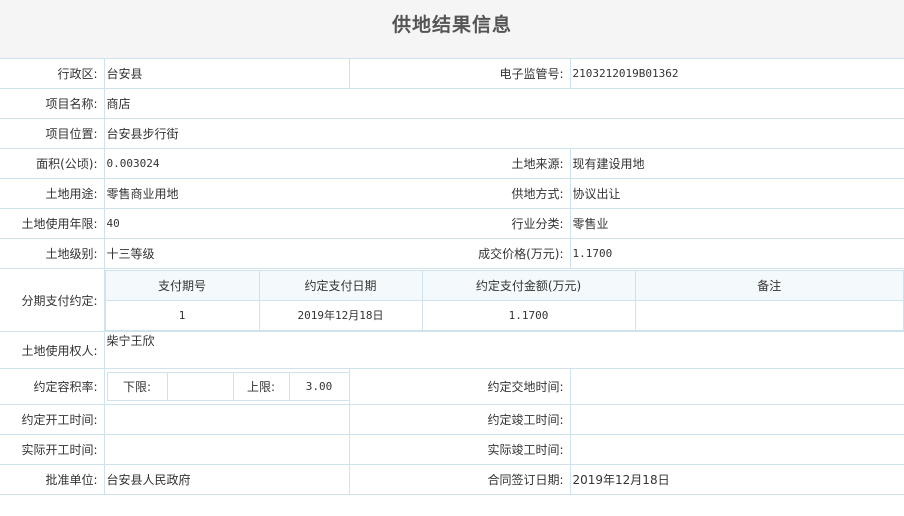 The width and height of the screenshot is (904, 516). Describe the element at coordinates (736, 449) in the screenshot. I see `actual-completion-value` at that location.